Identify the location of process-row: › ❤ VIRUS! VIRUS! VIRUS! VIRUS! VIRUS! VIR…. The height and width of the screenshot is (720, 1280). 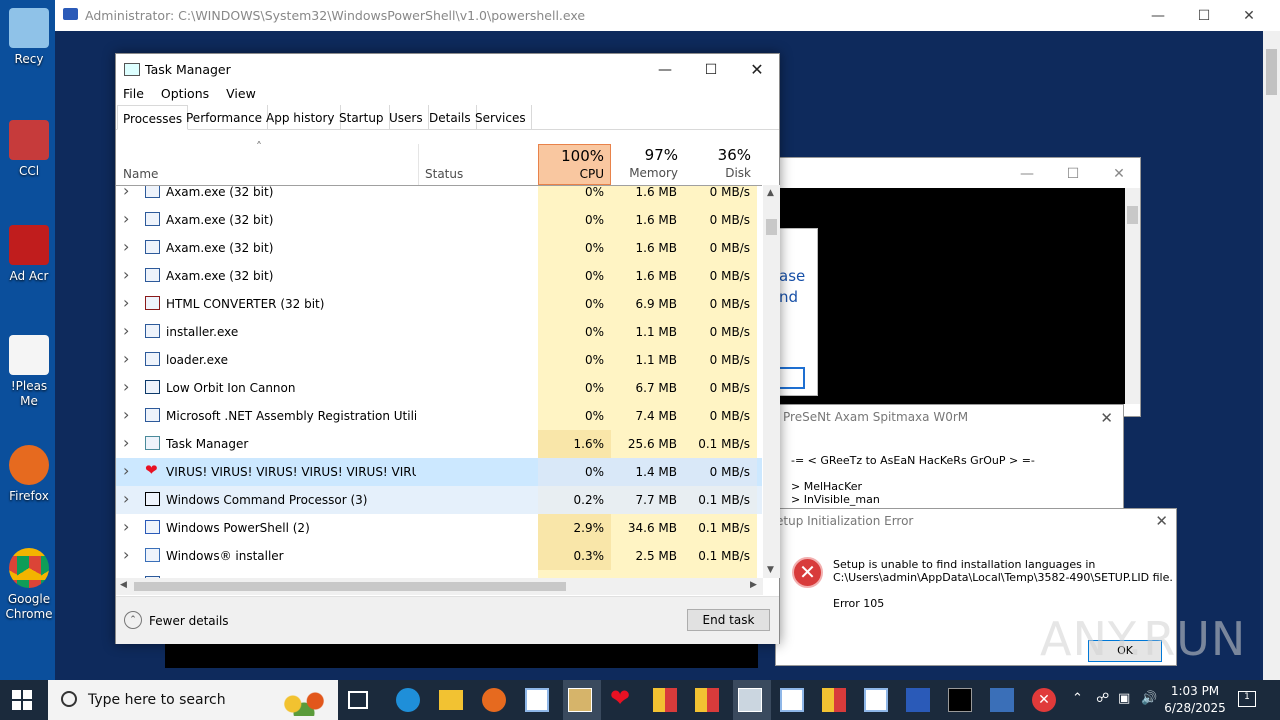
(439, 472).